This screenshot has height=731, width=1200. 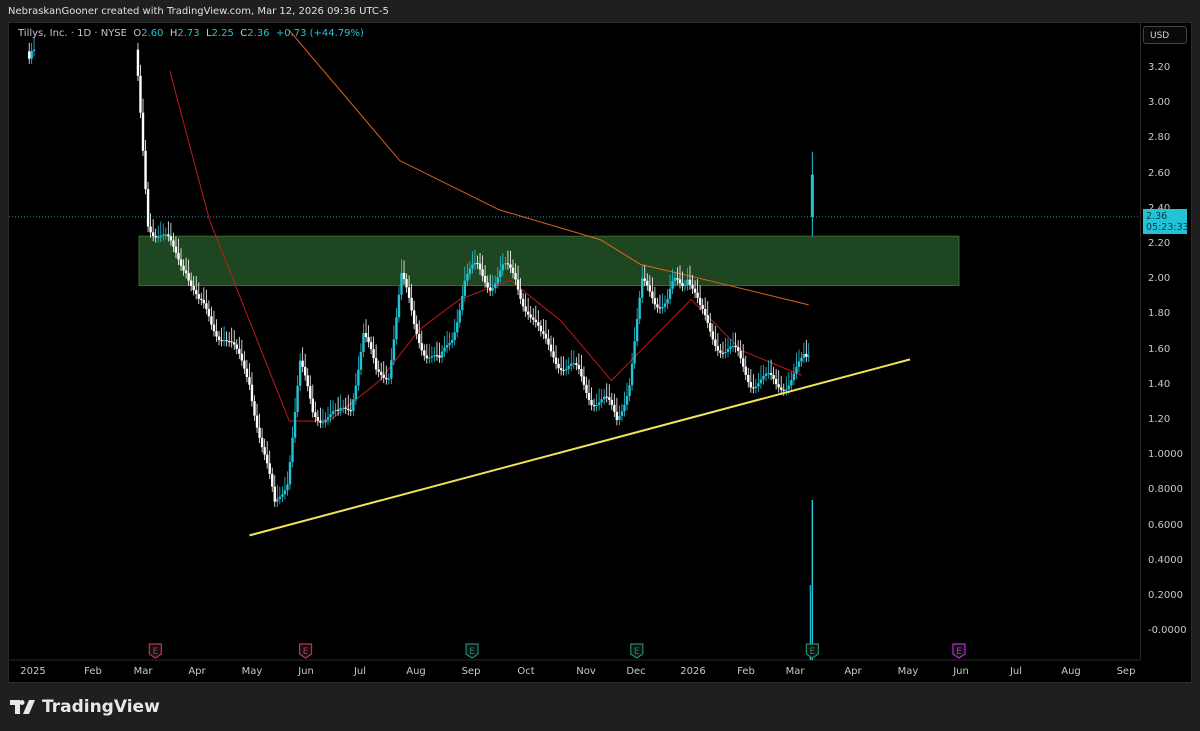 I want to click on y-tick-label: 2.00, so click(x=1159, y=279).